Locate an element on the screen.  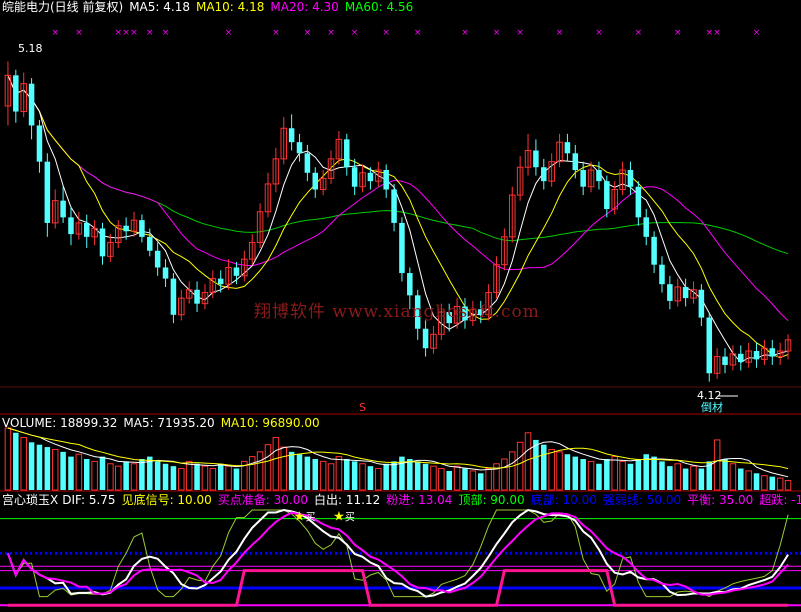
tag-label: 倒材 is located at coordinates (712, 407).